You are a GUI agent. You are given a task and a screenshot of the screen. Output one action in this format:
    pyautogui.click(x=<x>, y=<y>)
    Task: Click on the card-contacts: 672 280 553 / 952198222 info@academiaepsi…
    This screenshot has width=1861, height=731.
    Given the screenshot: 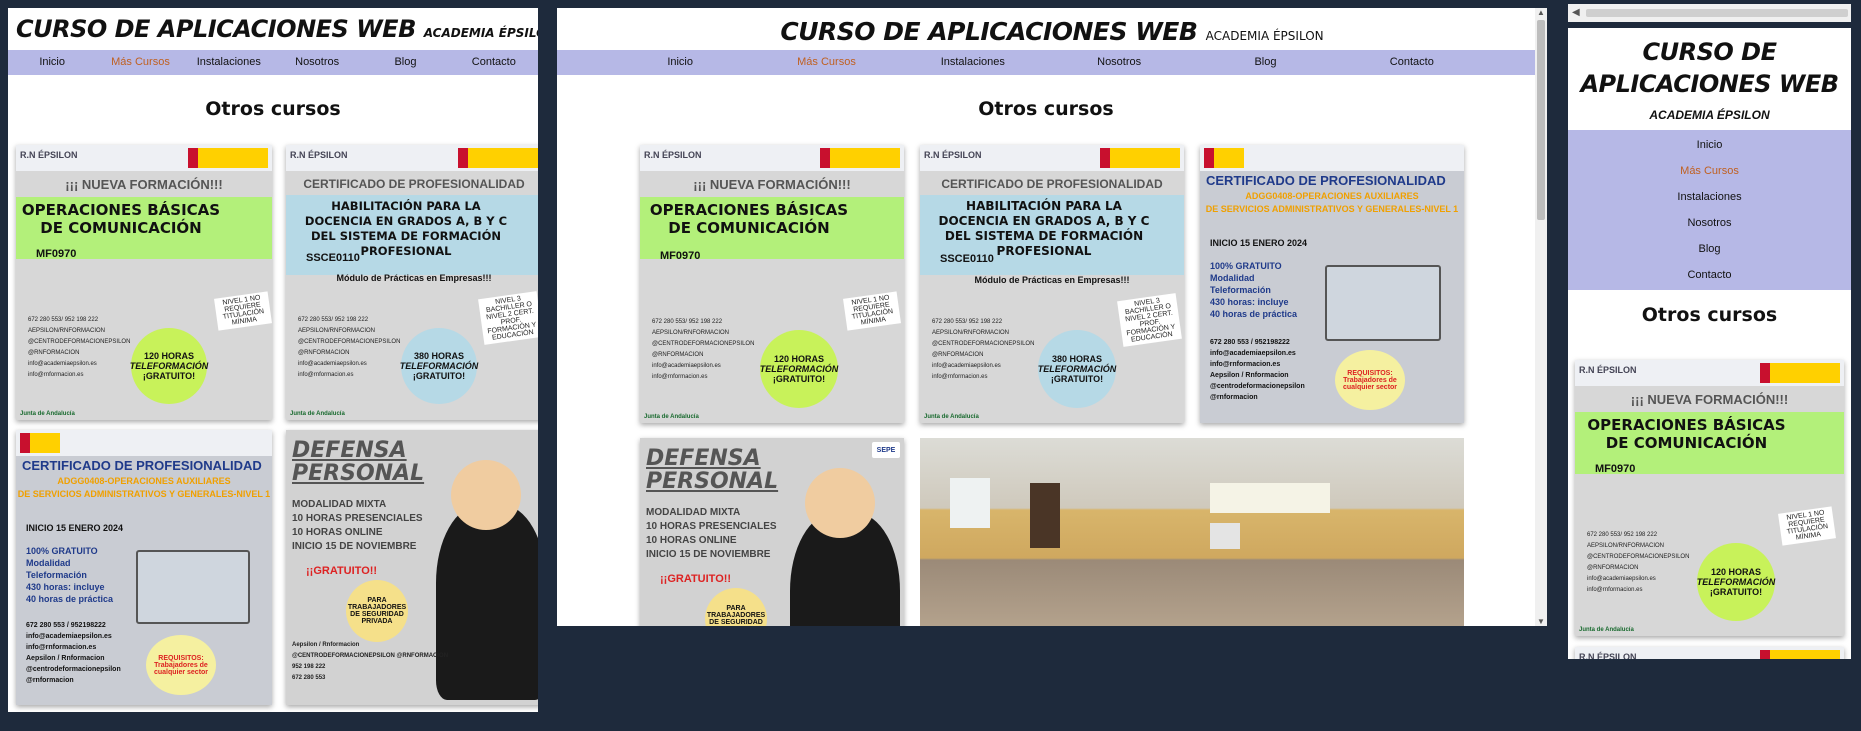 What is the action you would take?
    pyautogui.click(x=1257, y=370)
    